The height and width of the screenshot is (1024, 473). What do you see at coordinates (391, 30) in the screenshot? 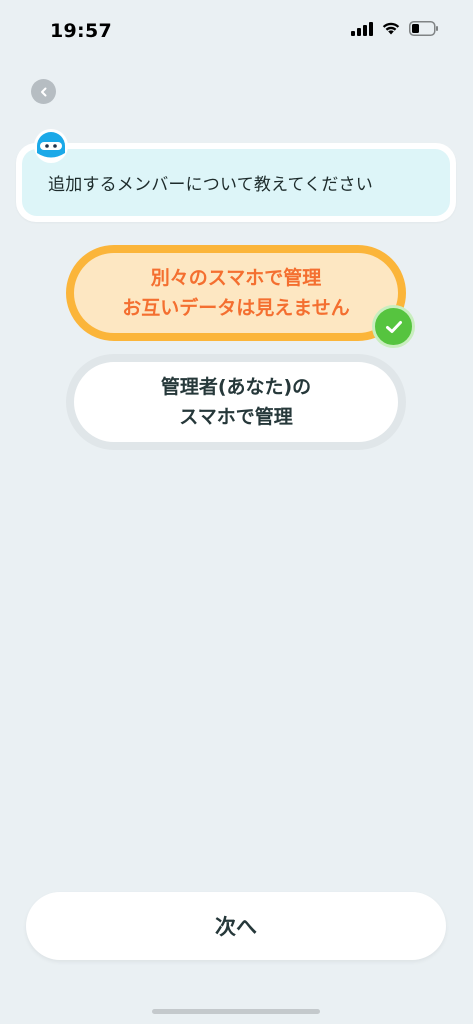
I see `wifi-icon` at bounding box center [391, 30].